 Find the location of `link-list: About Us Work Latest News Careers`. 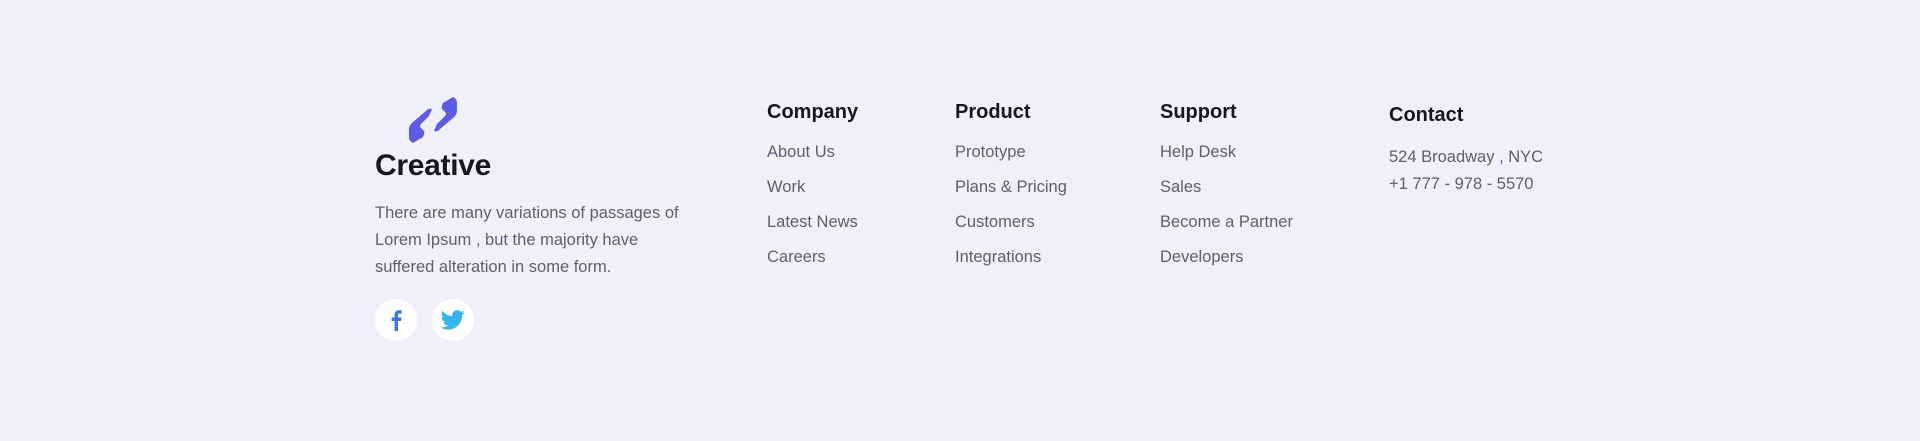

link-list: About Us Work Latest News Careers is located at coordinates (812, 212).